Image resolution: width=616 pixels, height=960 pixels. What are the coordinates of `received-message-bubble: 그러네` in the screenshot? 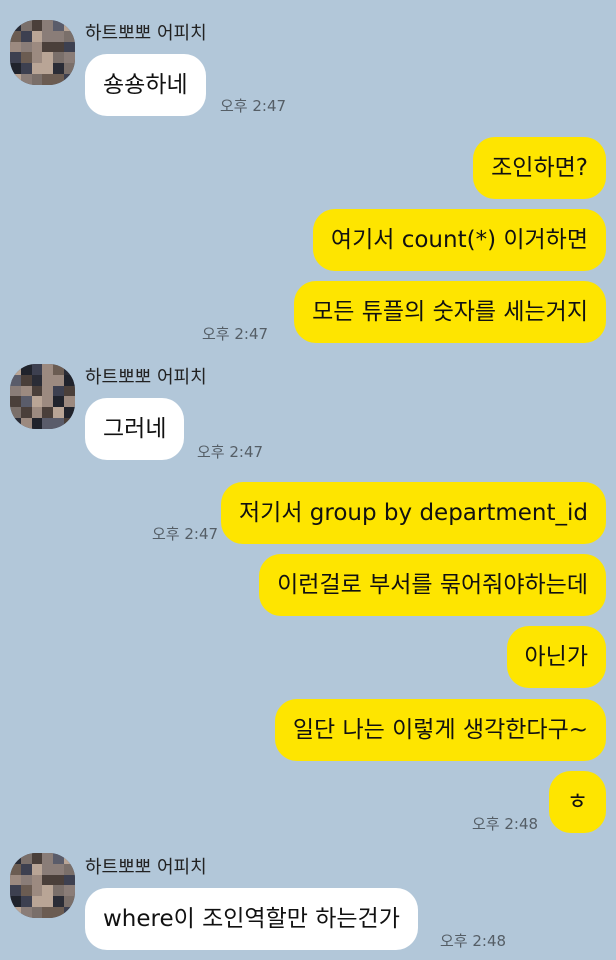 It's located at (135, 429).